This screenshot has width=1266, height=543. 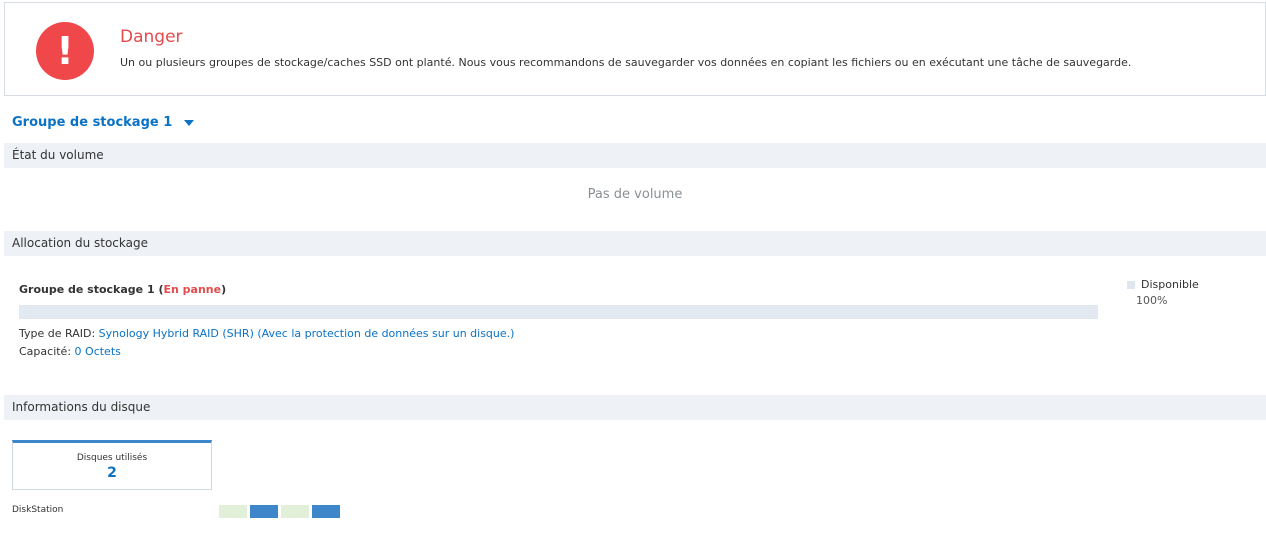 What do you see at coordinates (45, 351) in the screenshot?
I see `capacity-label: Capacité:` at bounding box center [45, 351].